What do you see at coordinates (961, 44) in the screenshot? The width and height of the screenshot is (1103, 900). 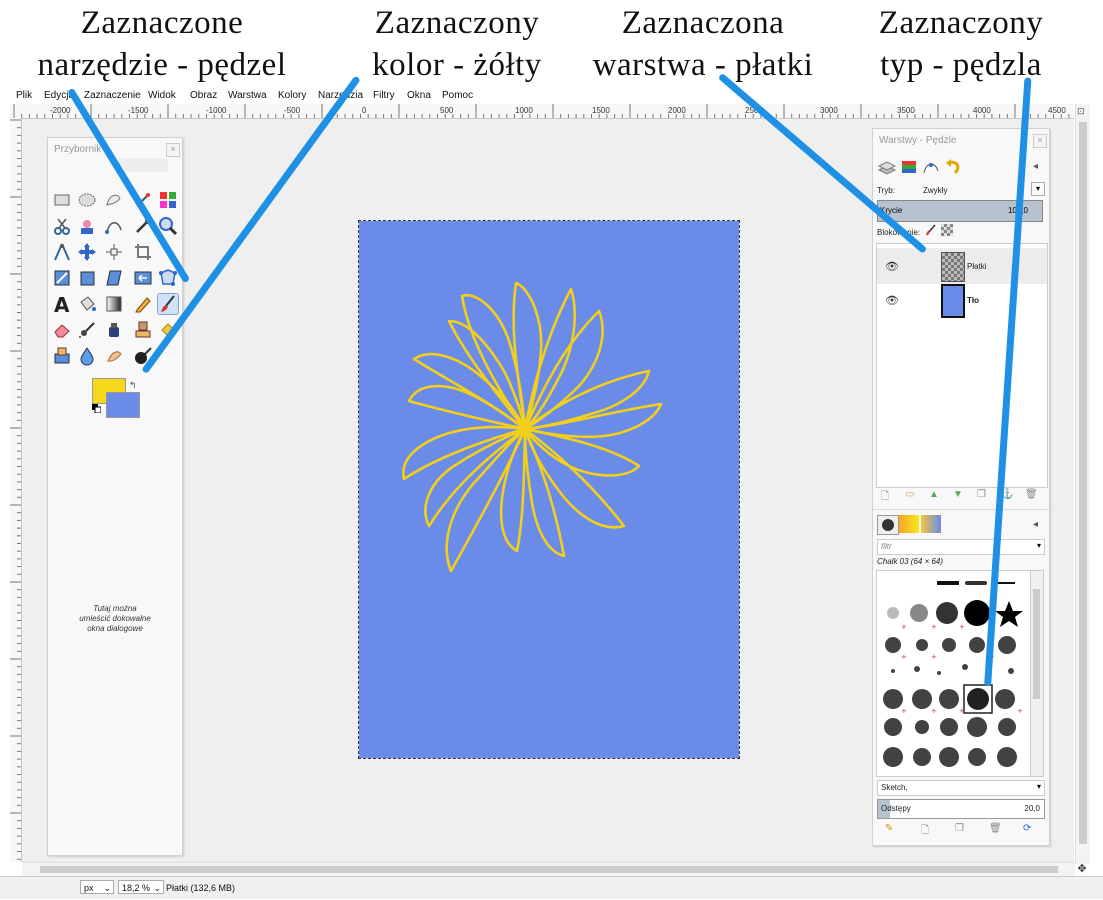 I see `annotation-brush-type: Zaznaczony typ - pędzla` at bounding box center [961, 44].